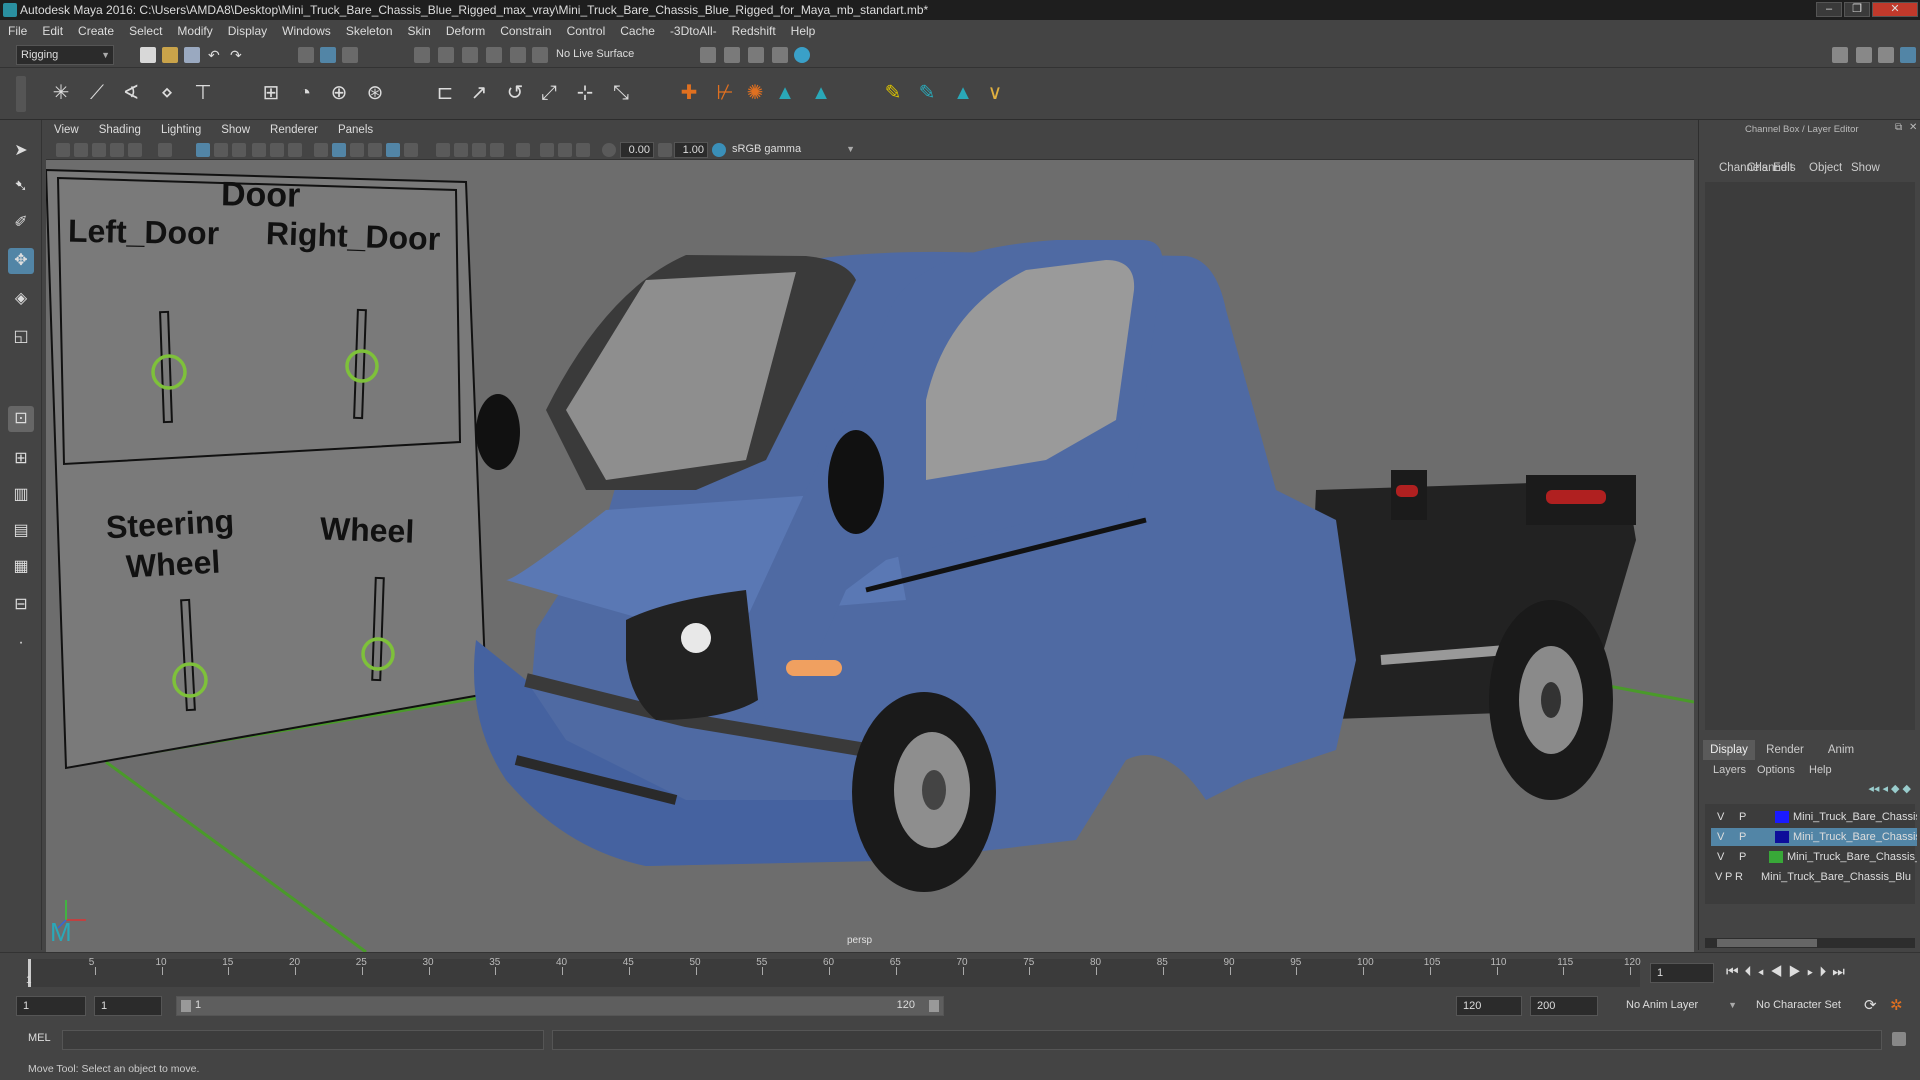 This screenshot has width=1920, height=1080. Describe the element at coordinates (793, 150) in the screenshot. I see `view-transform-selector: sRGB gamma ▼` at that location.